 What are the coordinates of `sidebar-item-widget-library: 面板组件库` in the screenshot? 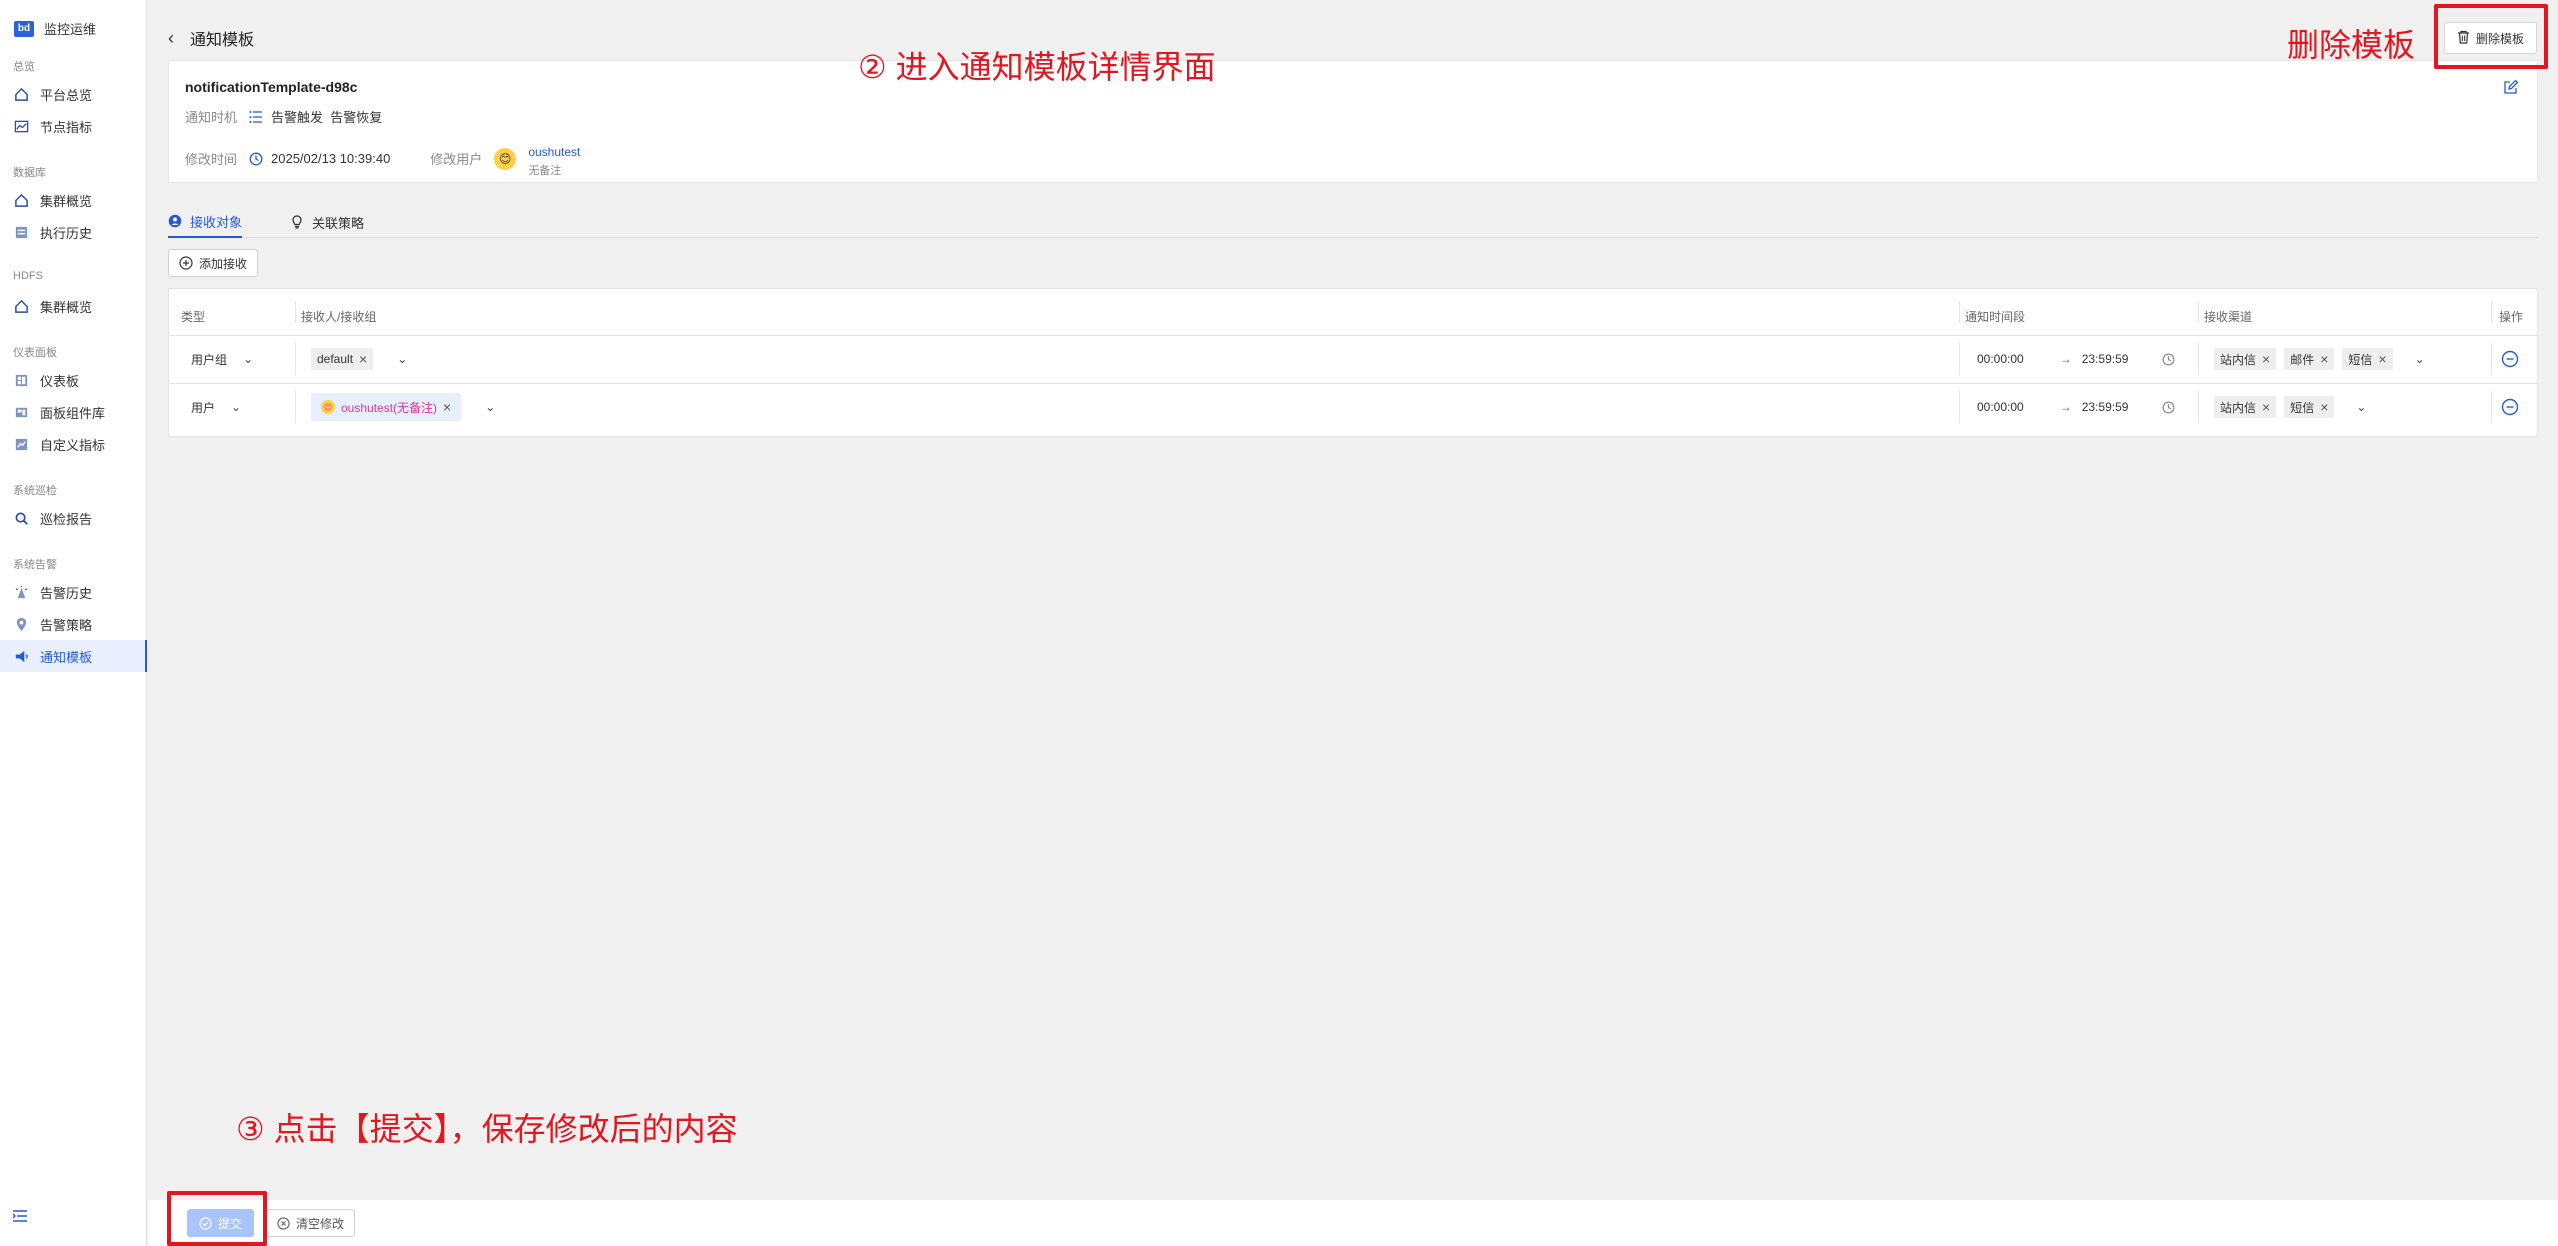 It's located at (73, 412).